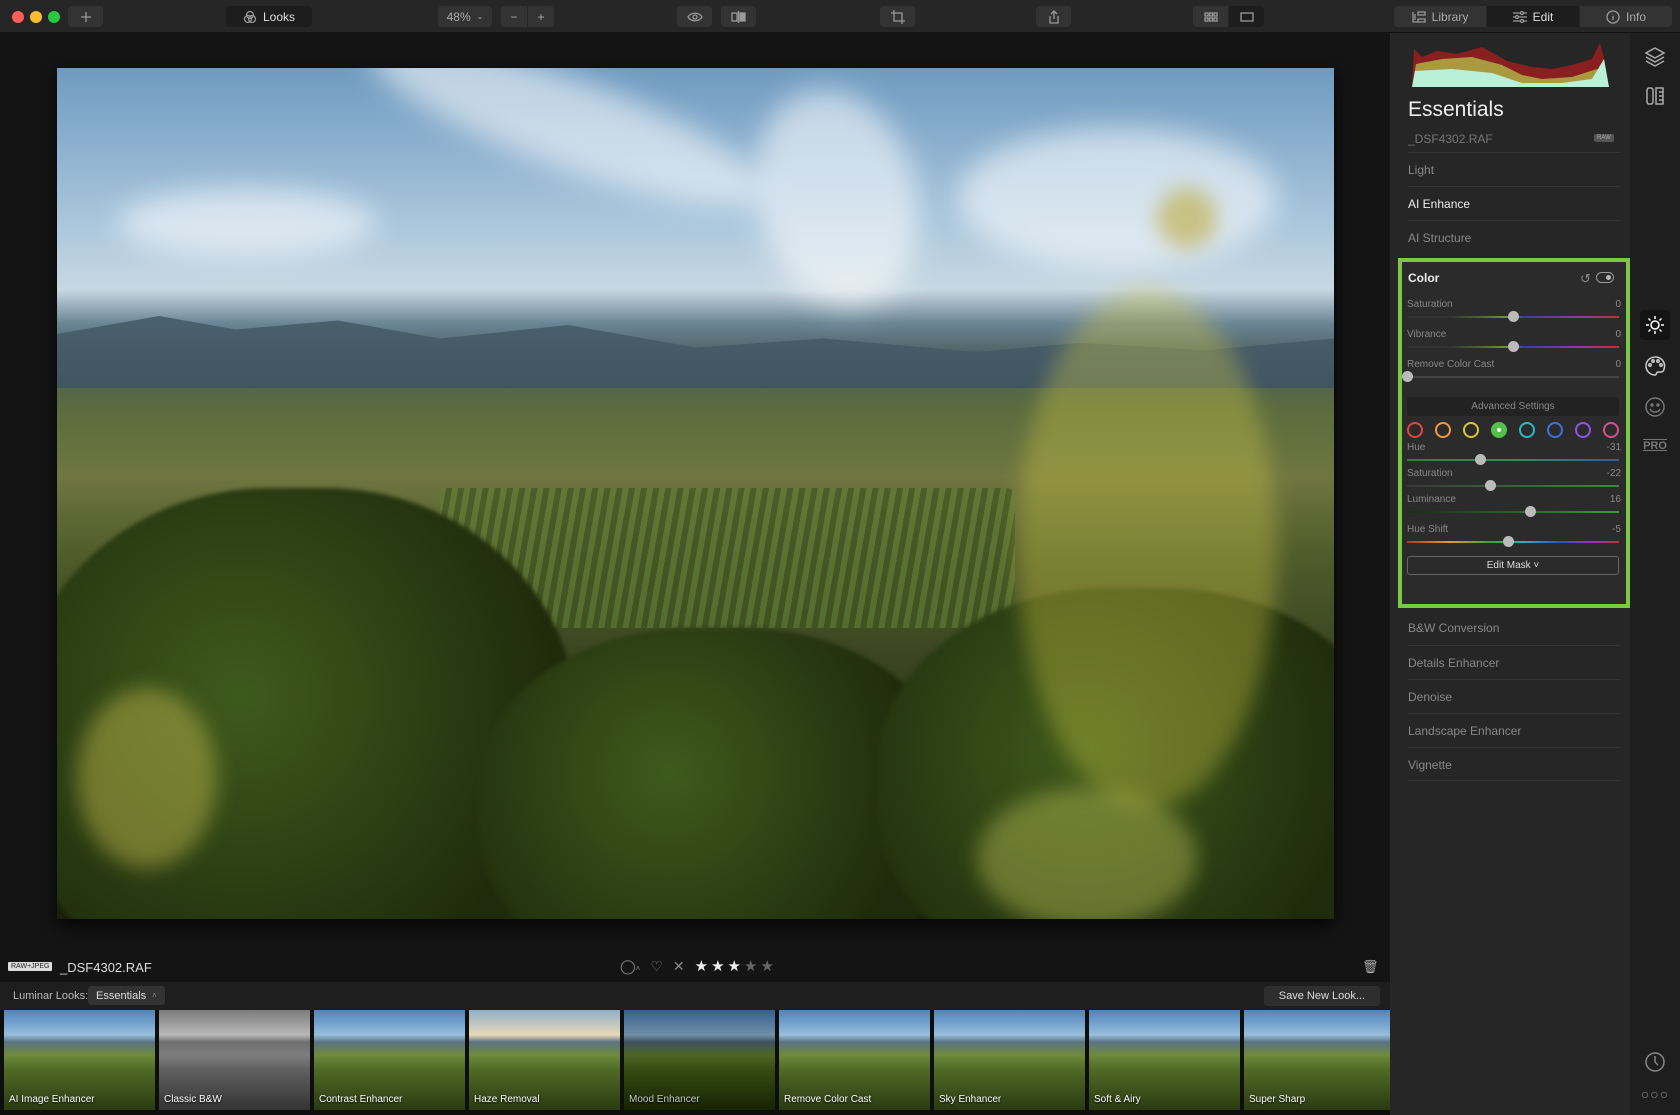 Image resolution: width=1680 pixels, height=1115 pixels. I want to click on more-icon: ○○○, so click(1654, 1094).